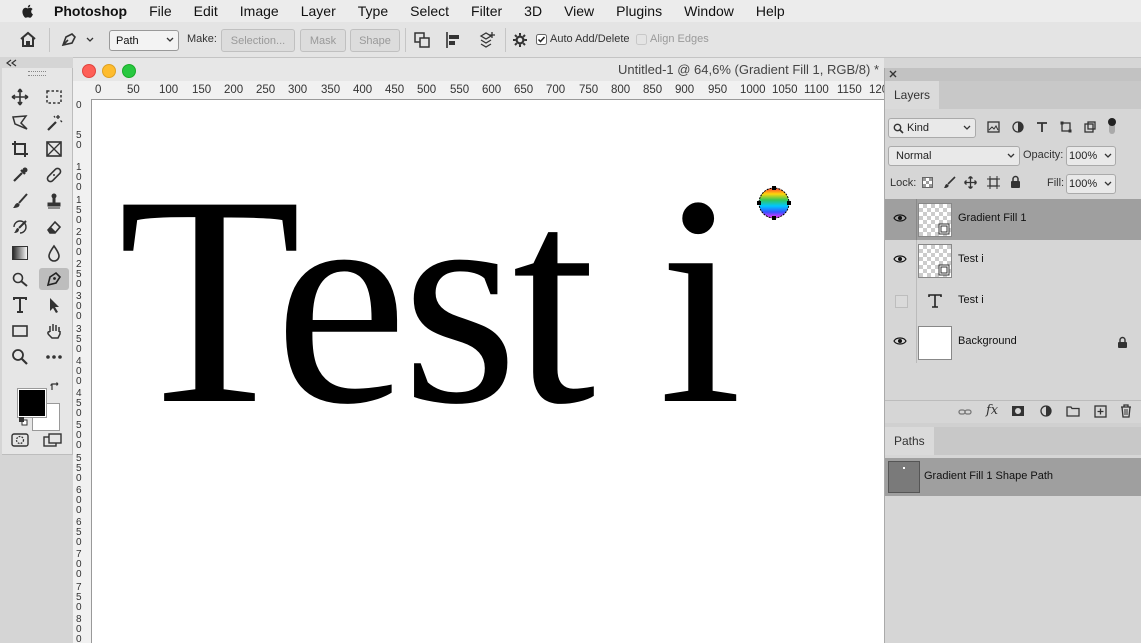 The width and height of the screenshot is (1141, 643). I want to click on visibility-toggle-off, so click(901, 301).